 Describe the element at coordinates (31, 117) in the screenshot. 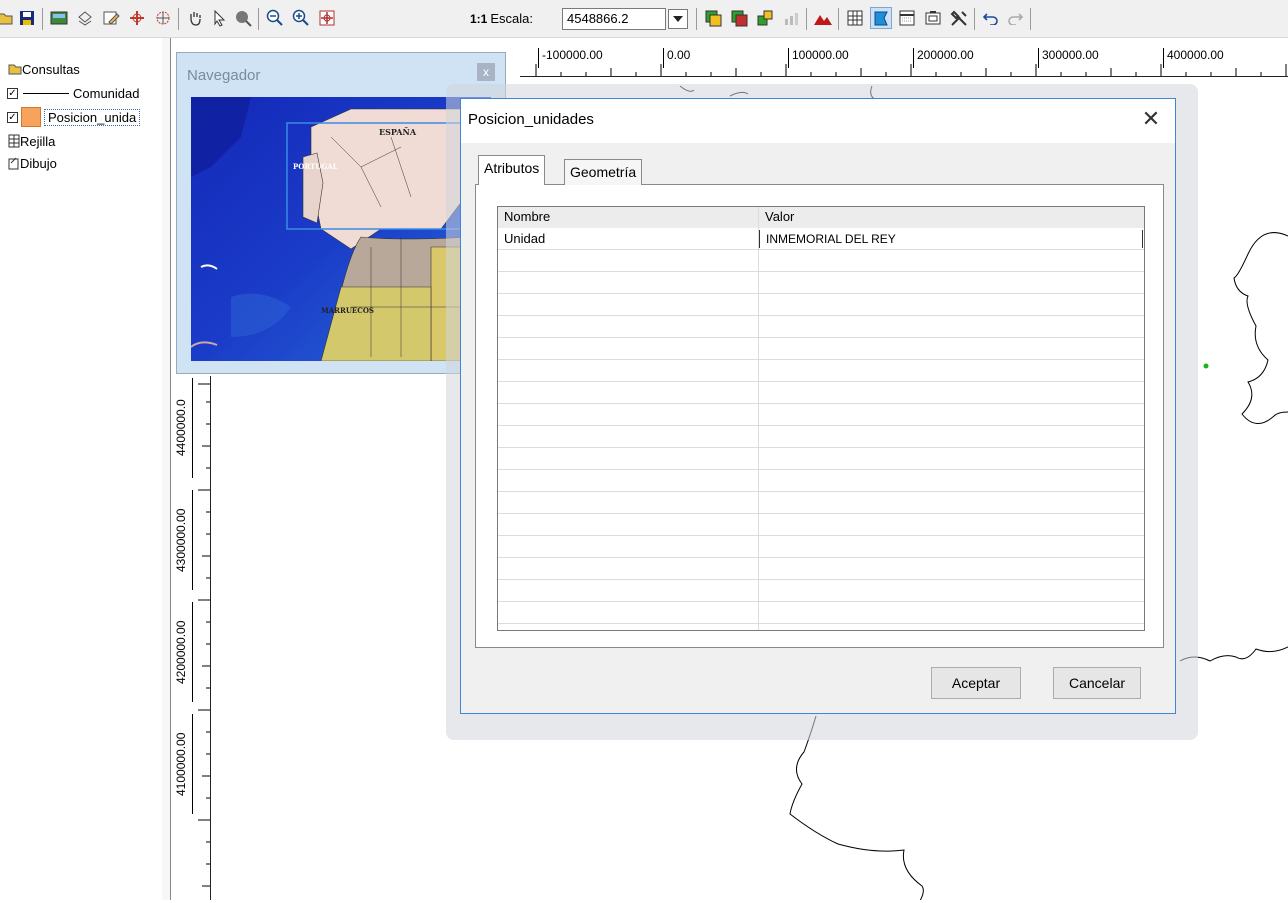

I see `fill-symbol-icon` at that location.